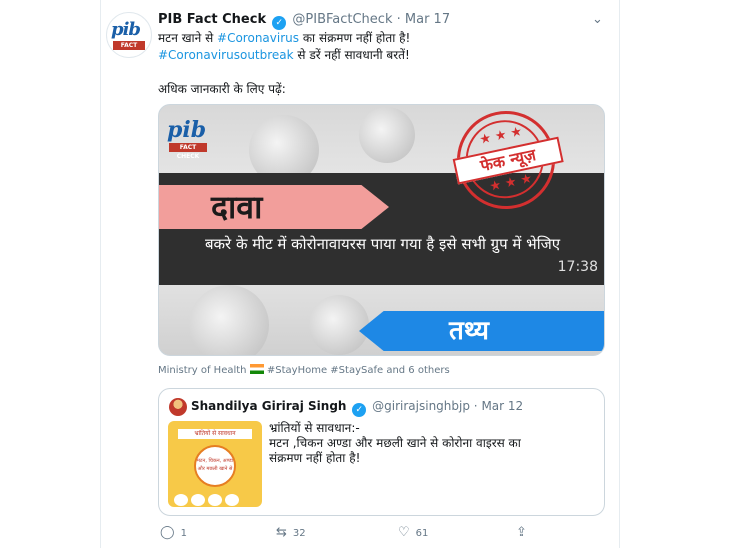  Describe the element at coordinates (274, 207) in the screenshot. I see `claim-band` at that location.